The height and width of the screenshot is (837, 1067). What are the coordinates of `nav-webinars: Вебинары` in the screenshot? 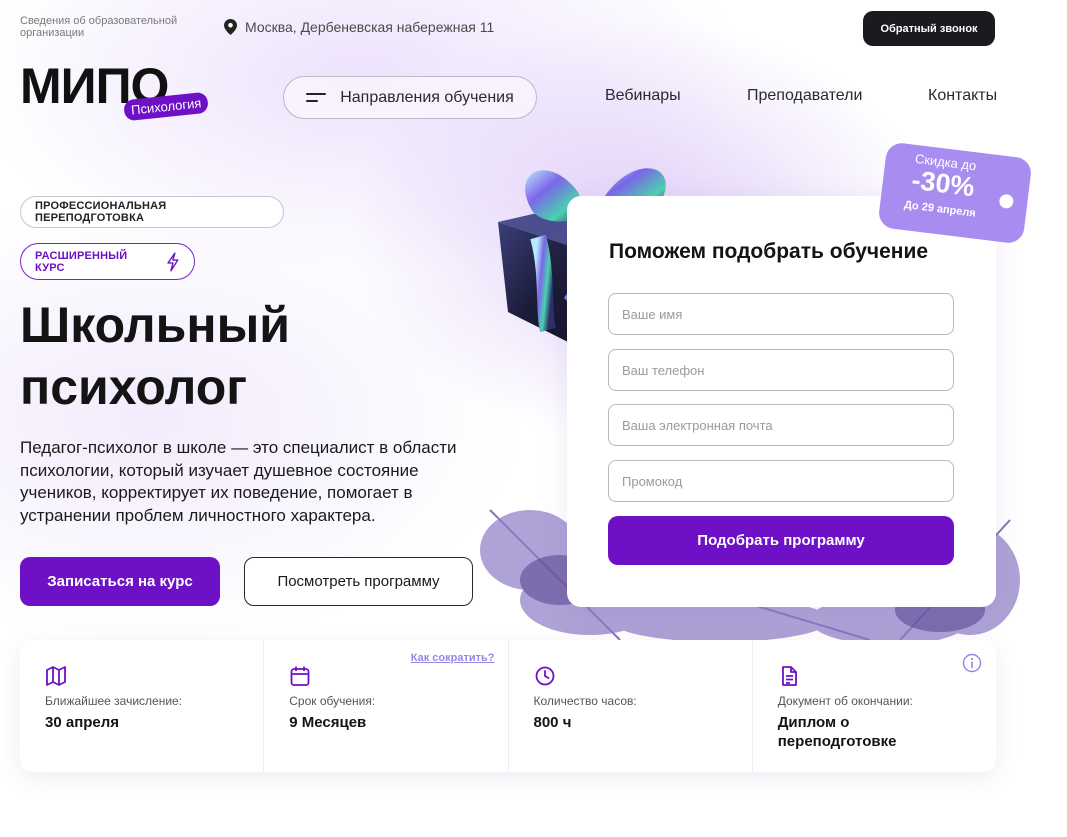 It's located at (643, 96).